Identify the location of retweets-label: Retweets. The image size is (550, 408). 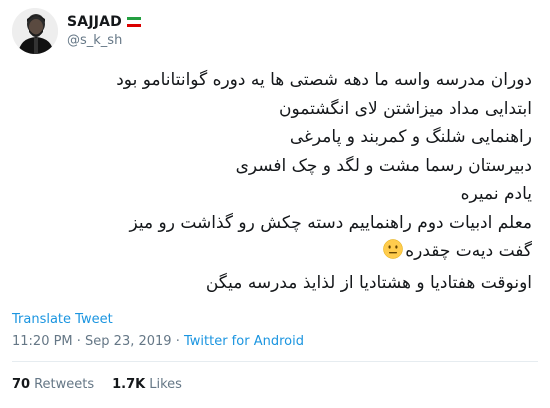
(64, 384).